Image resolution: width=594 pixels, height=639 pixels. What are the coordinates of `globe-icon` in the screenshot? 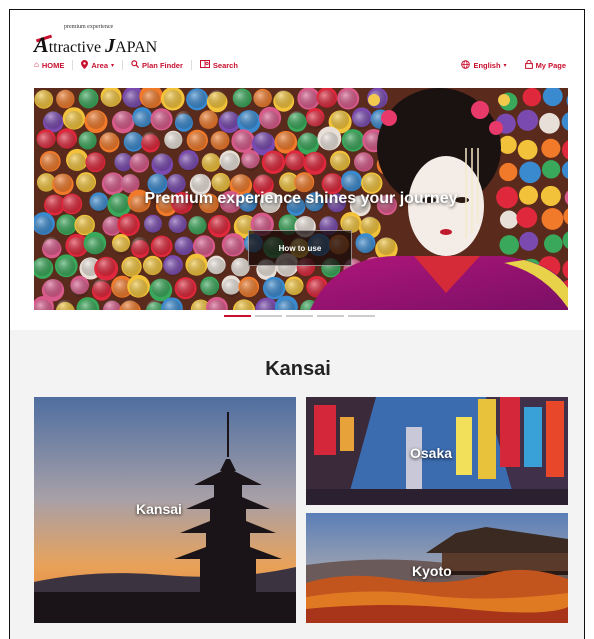 It's located at (466, 65).